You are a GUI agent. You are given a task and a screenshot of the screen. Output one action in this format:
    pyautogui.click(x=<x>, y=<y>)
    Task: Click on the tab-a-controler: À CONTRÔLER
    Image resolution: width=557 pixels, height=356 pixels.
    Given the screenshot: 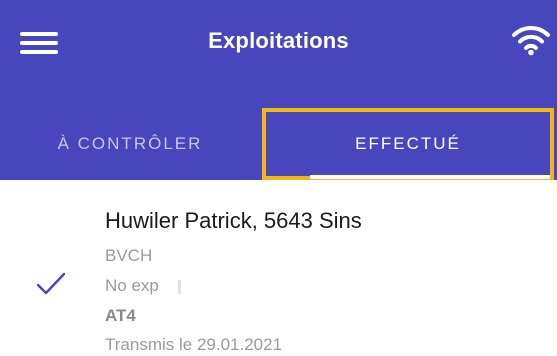 What is the action you would take?
    pyautogui.click(x=130, y=144)
    